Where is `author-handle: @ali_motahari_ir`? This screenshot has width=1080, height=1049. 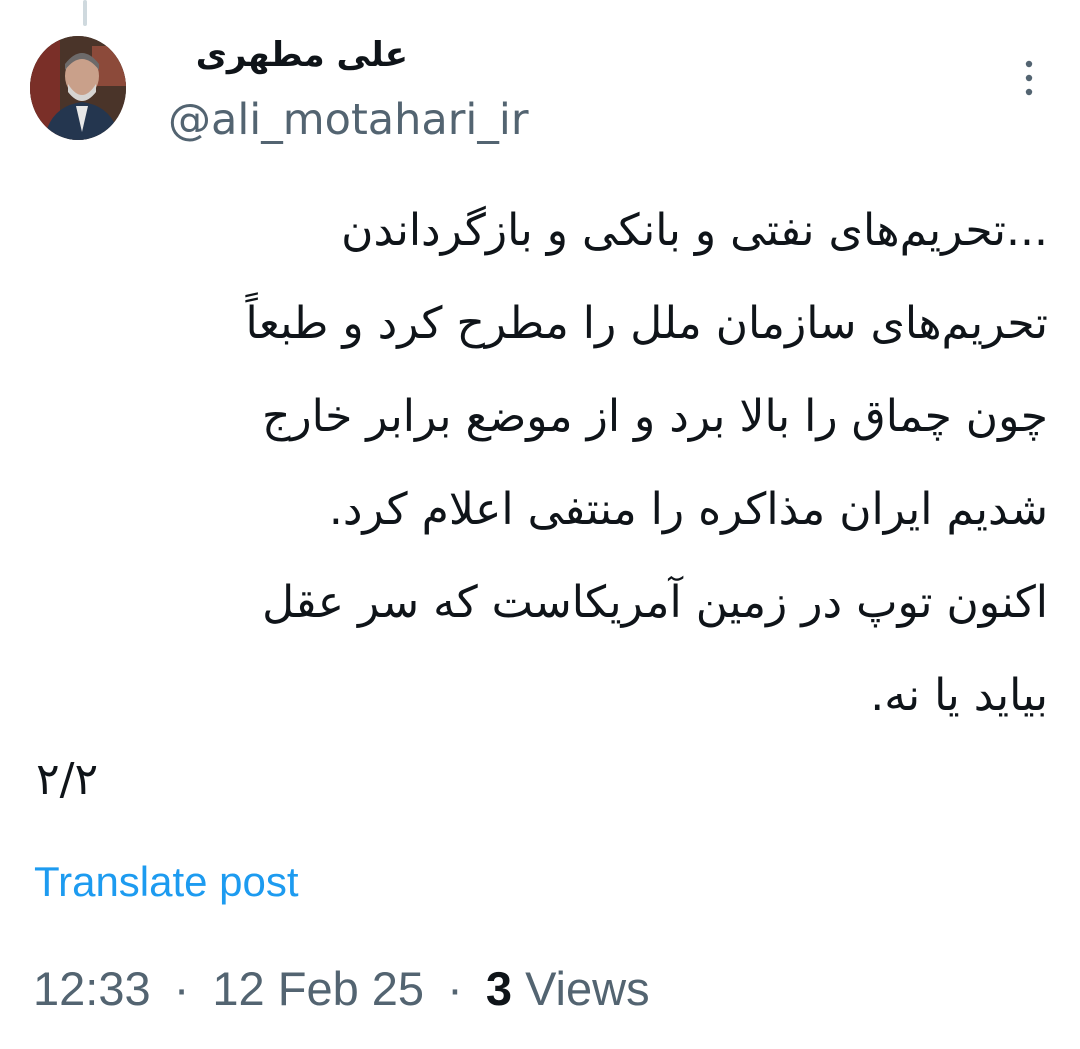 author-handle: @ali_motahari_ir is located at coordinates (348, 120).